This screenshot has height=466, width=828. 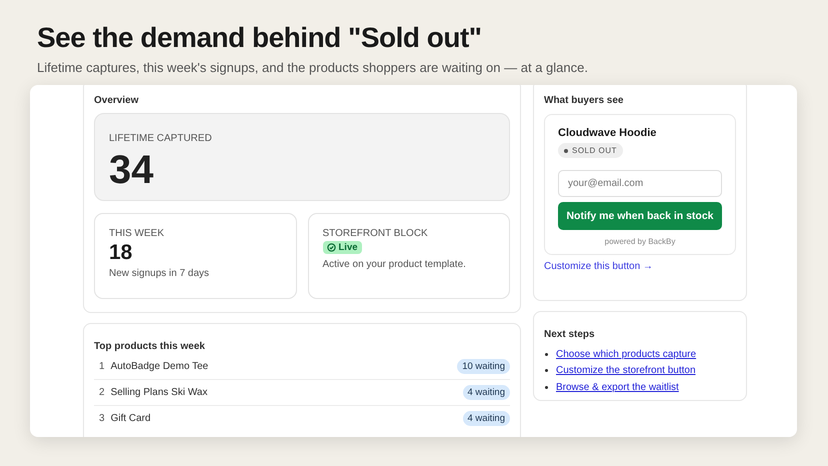 What do you see at coordinates (626, 370) in the screenshot?
I see `next-step-link: Customize the storefront button` at bounding box center [626, 370].